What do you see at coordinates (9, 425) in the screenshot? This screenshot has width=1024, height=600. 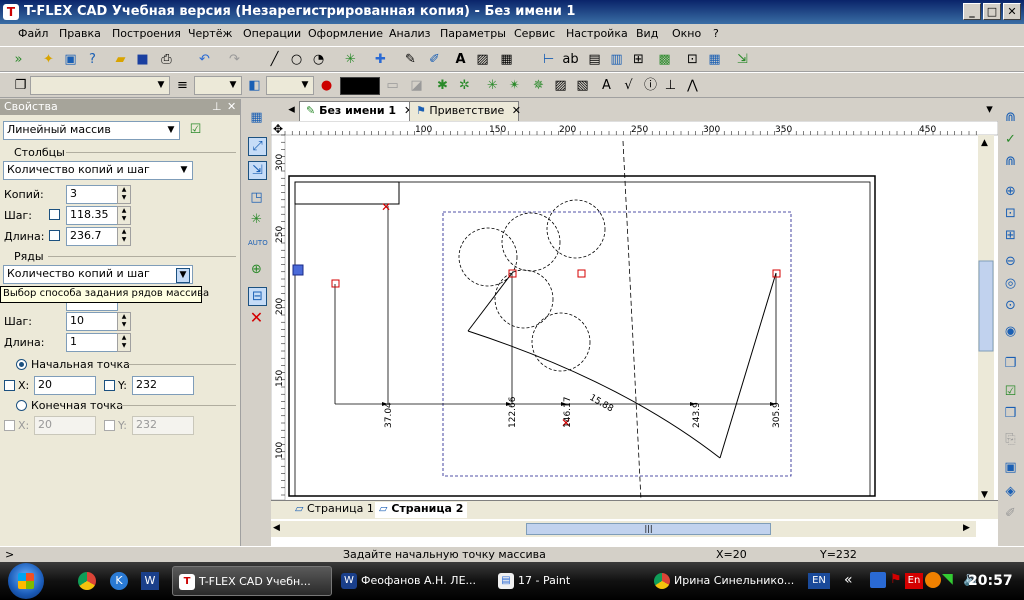 I see `end-x-checkbox` at bounding box center [9, 425].